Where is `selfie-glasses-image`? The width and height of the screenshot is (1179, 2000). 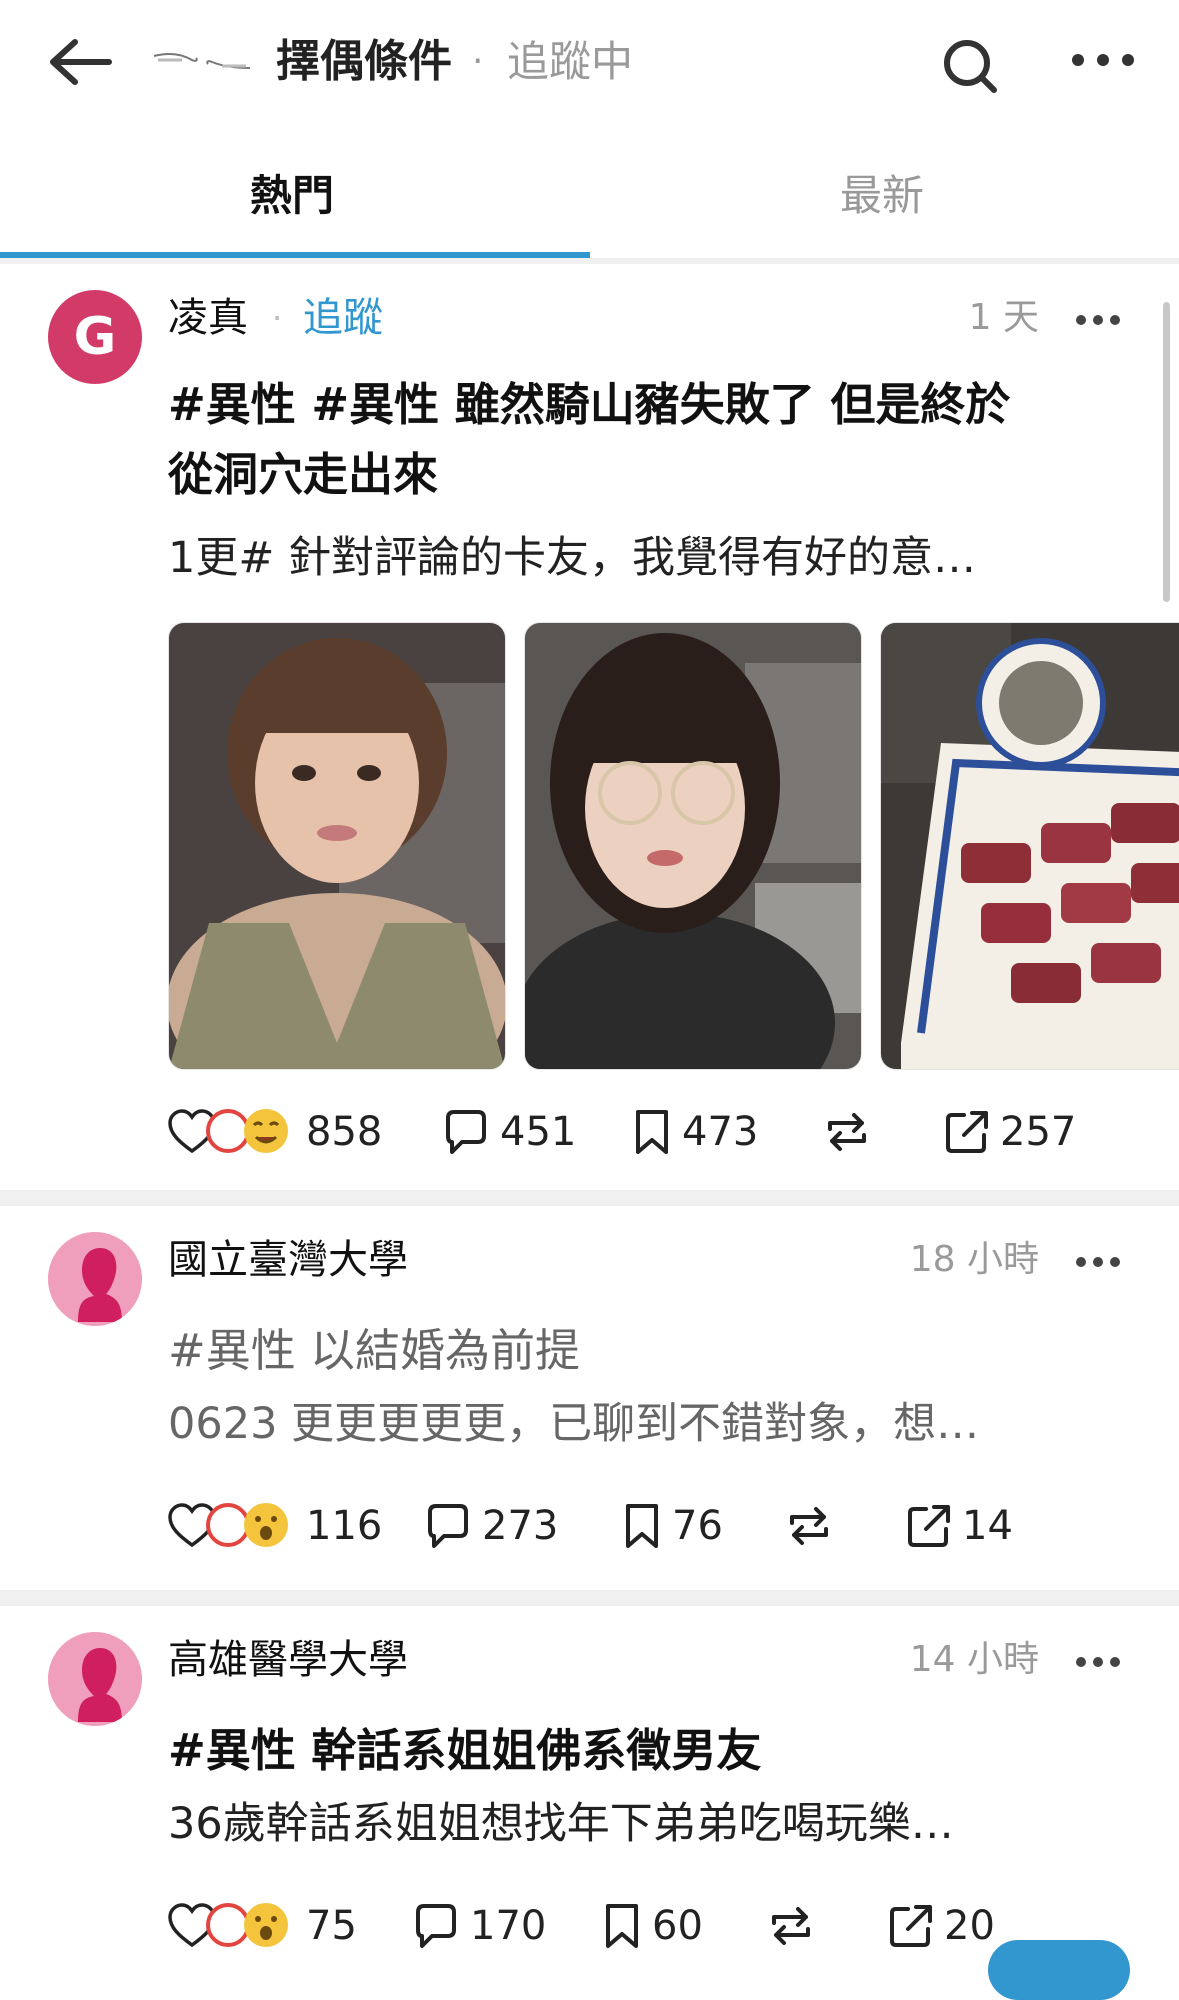 selfie-glasses-image is located at coordinates (693, 846).